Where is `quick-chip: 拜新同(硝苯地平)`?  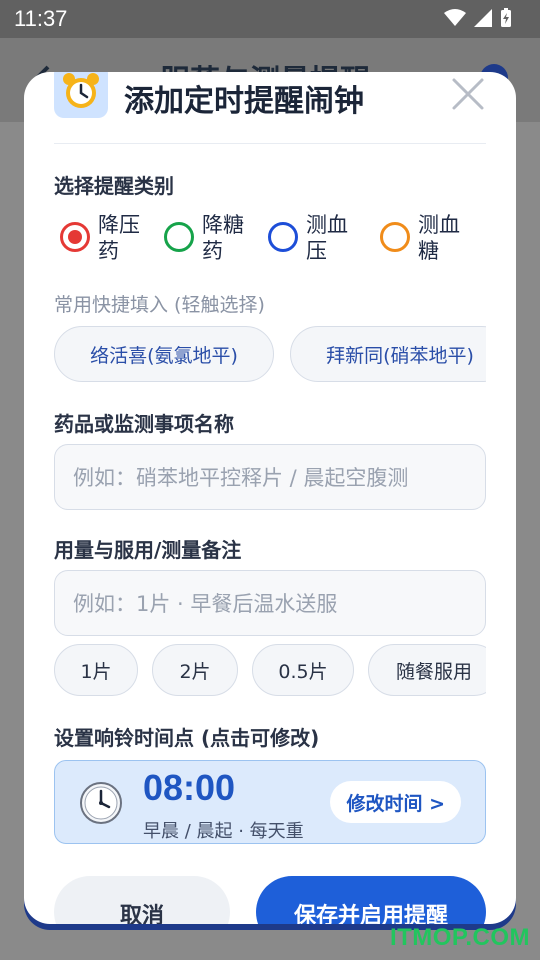 quick-chip: 拜新同(硝苯地平) is located at coordinates (388, 354).